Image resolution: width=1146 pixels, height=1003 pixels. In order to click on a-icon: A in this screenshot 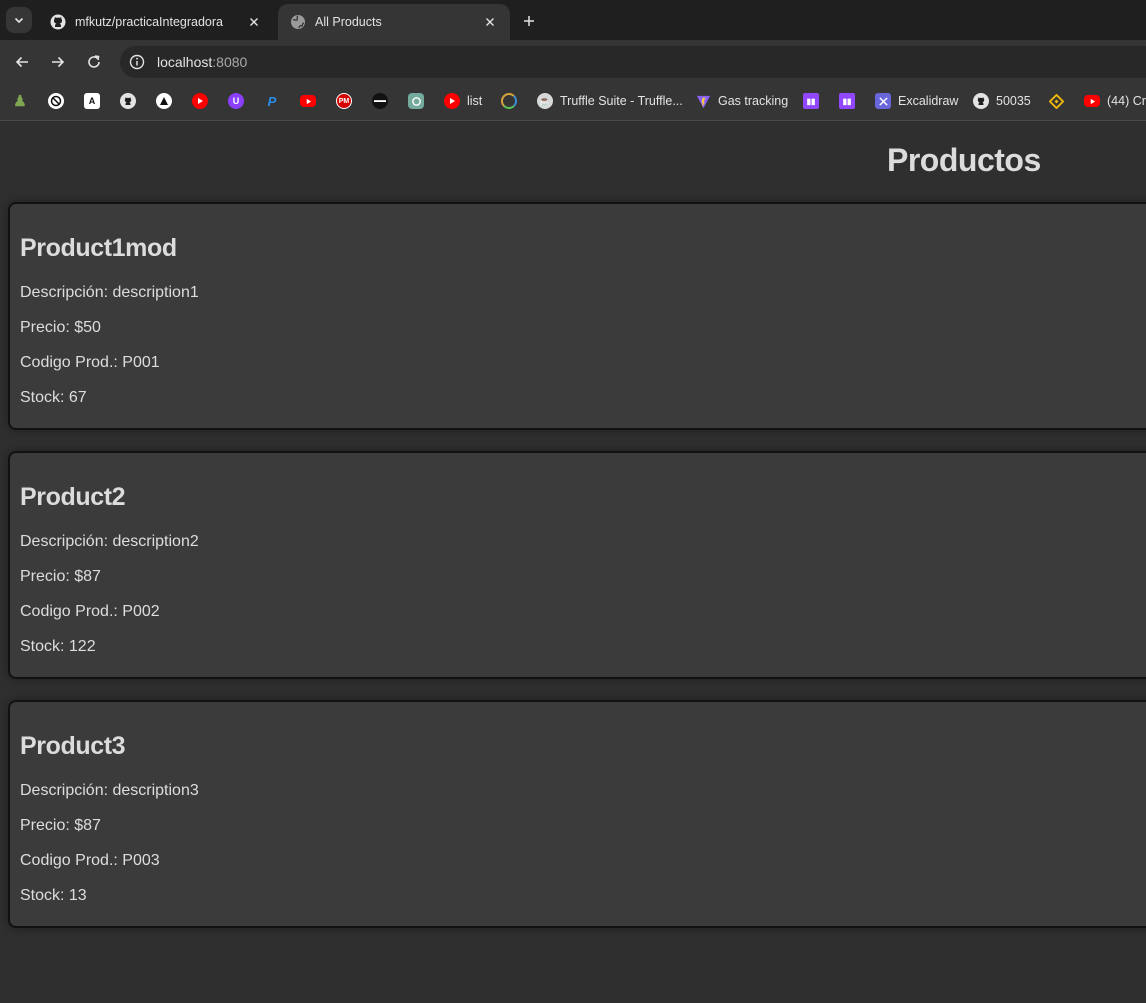, I will do `click(92, 101)`.